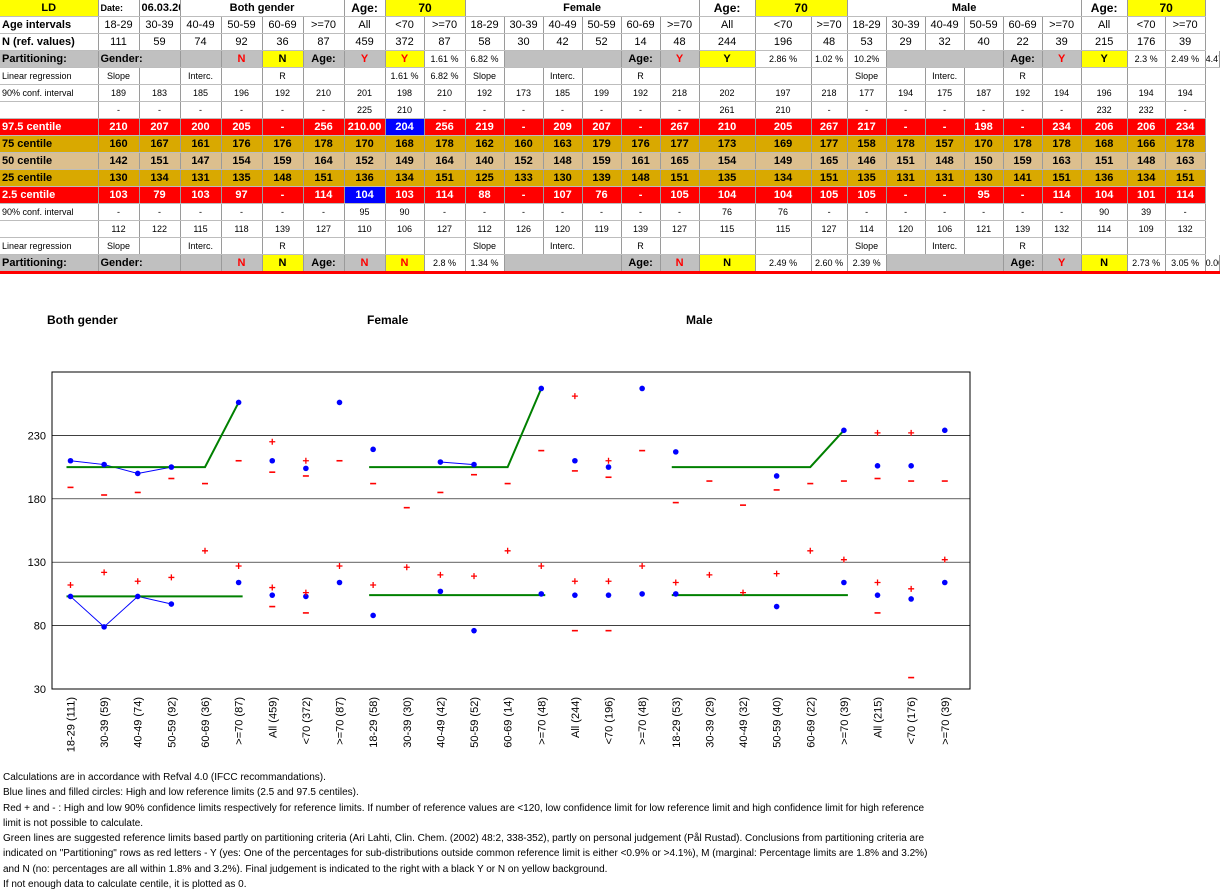  What do you see at coordinates (283, 264) in the screenshot?
I see `final-flag: N` at bounding box center [283, 264].